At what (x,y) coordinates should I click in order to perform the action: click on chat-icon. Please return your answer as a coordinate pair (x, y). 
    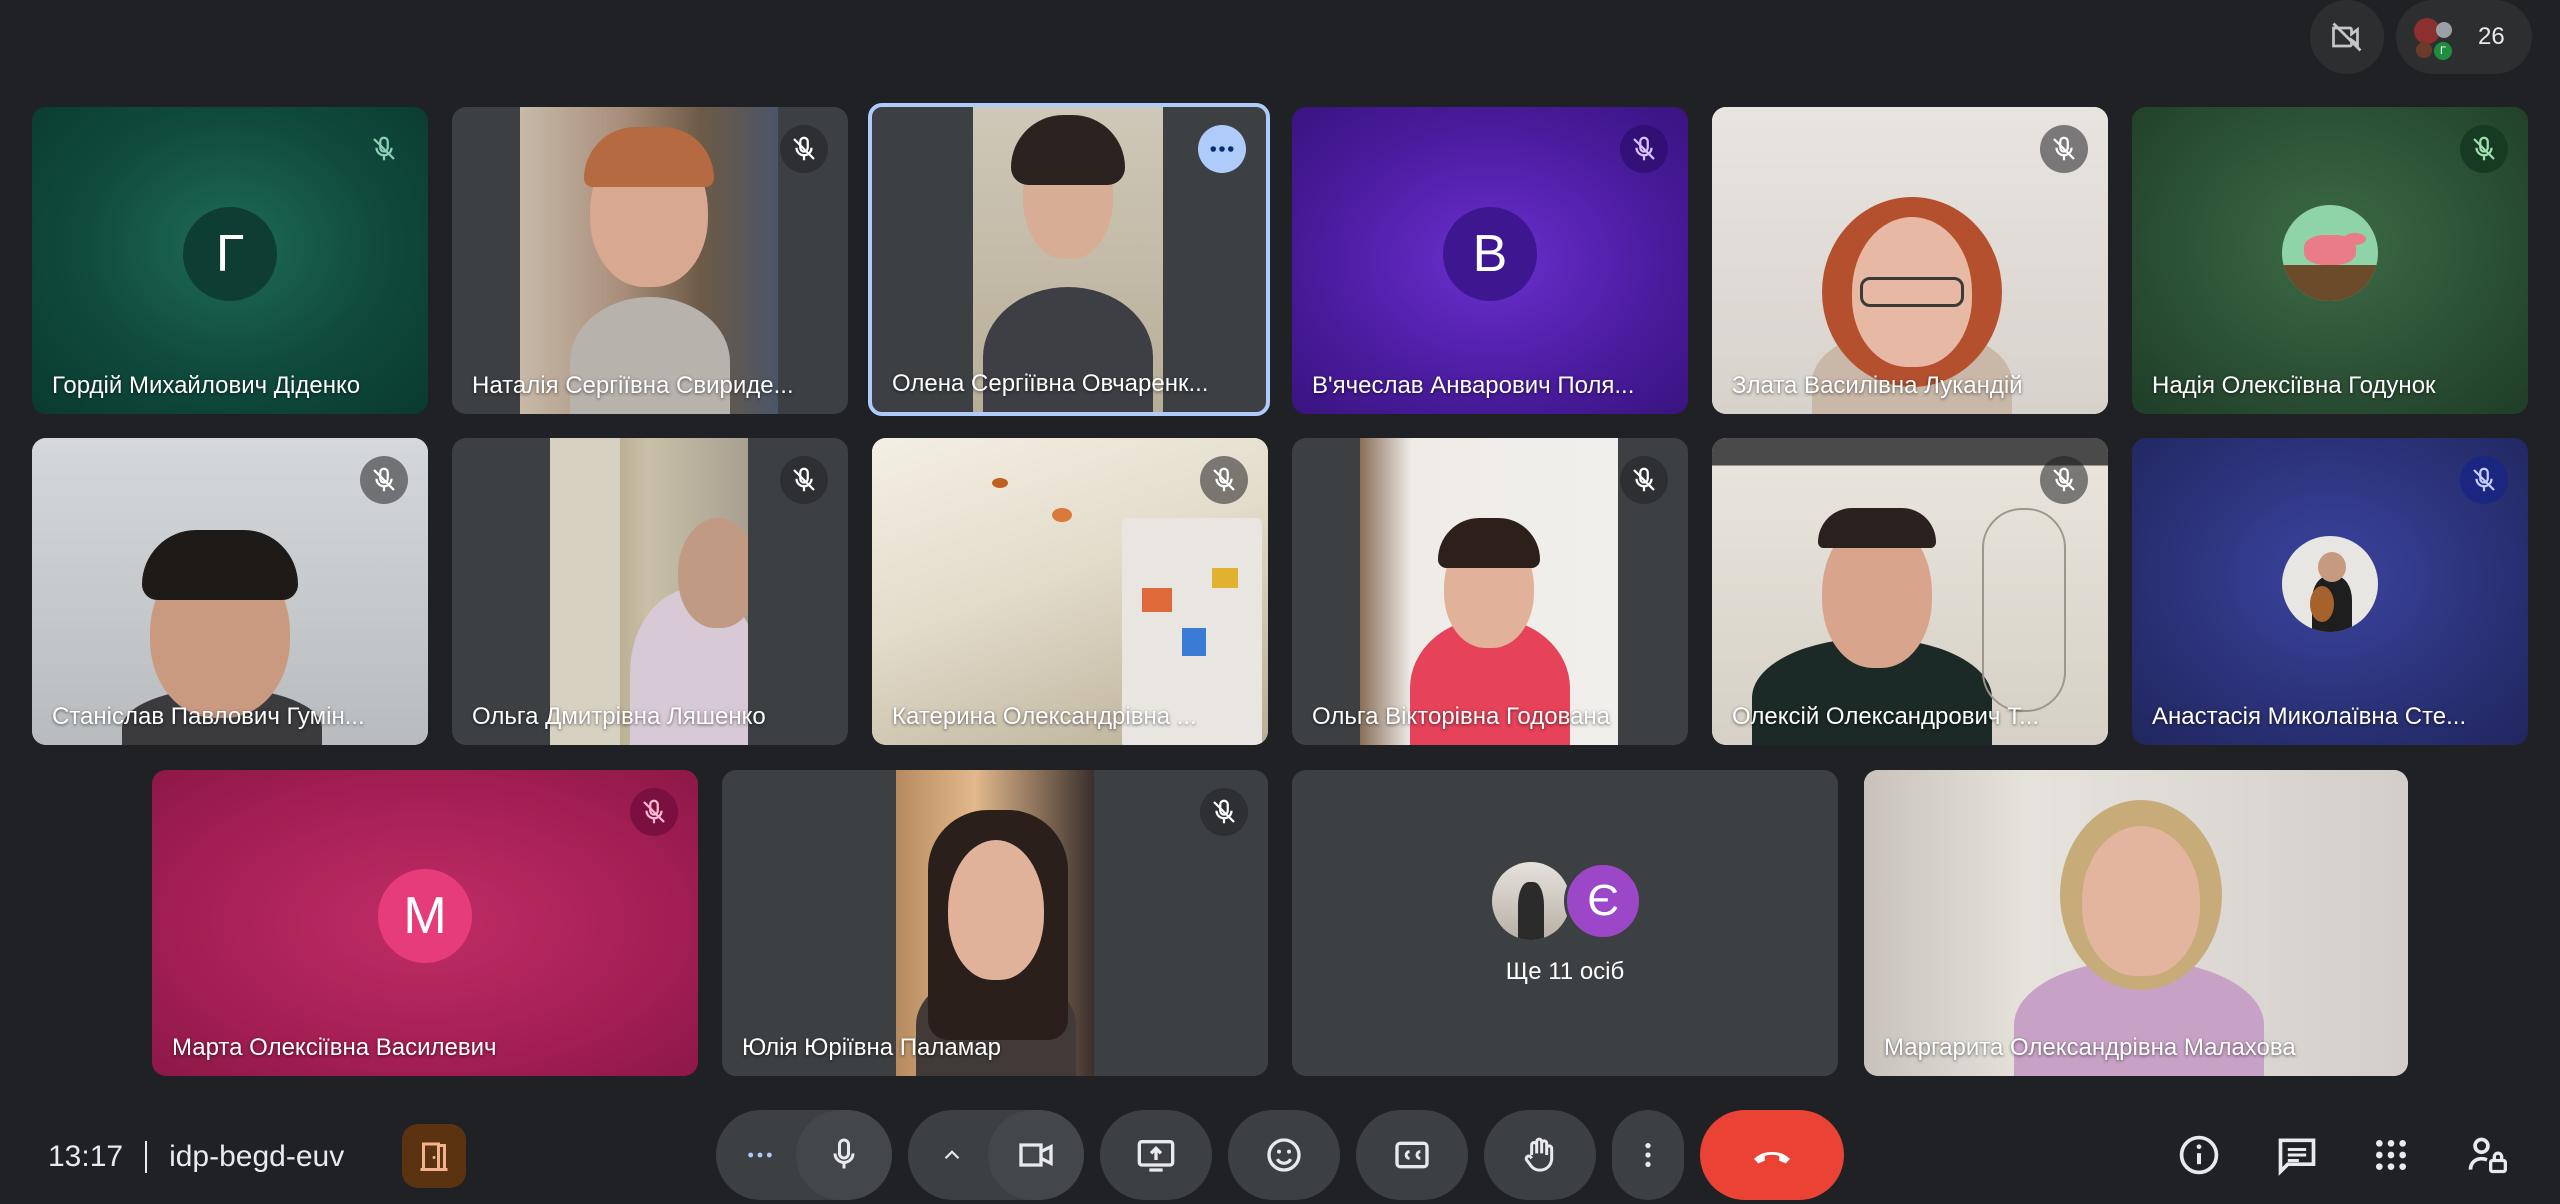
    Looking at the image, I should click on (2297, 1157).